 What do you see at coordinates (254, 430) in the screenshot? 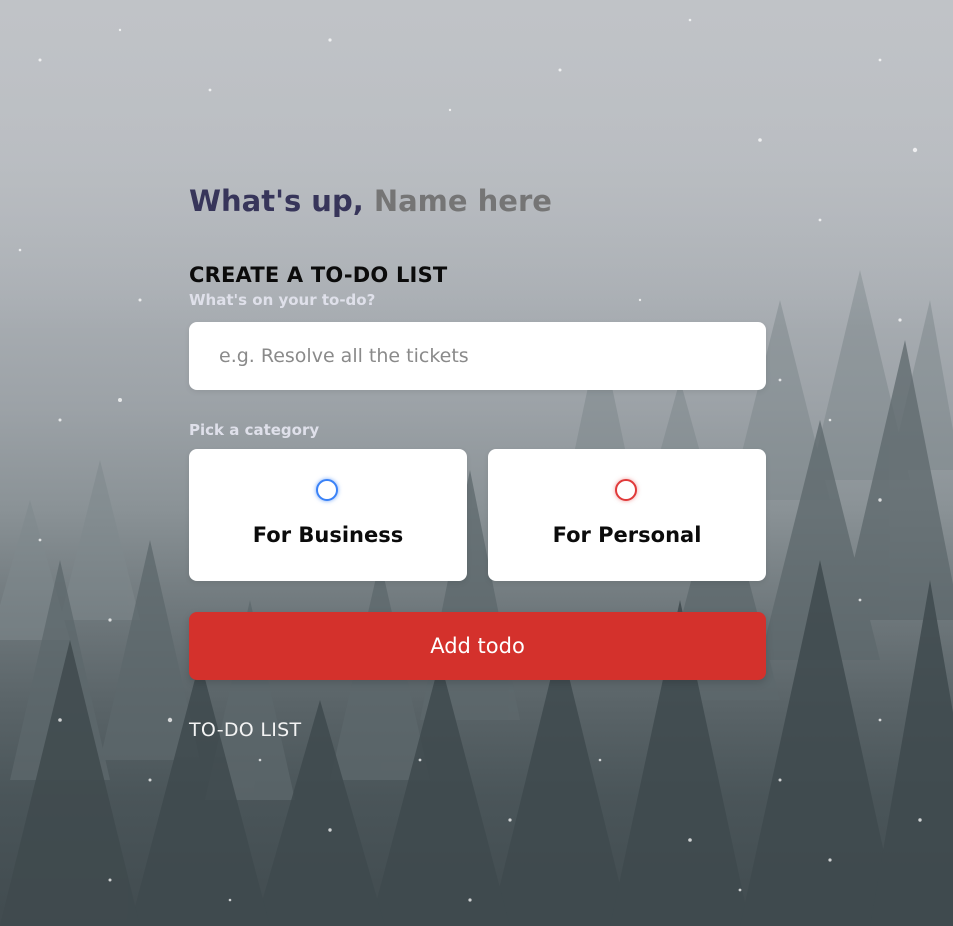
I see `category-label: Pick a category` at bounding box center [254, 430].